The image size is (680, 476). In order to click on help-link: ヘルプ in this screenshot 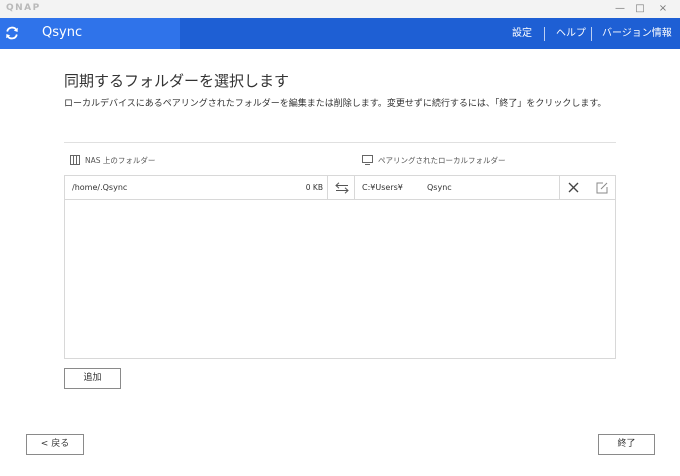, I will do `click(571, 33)`.